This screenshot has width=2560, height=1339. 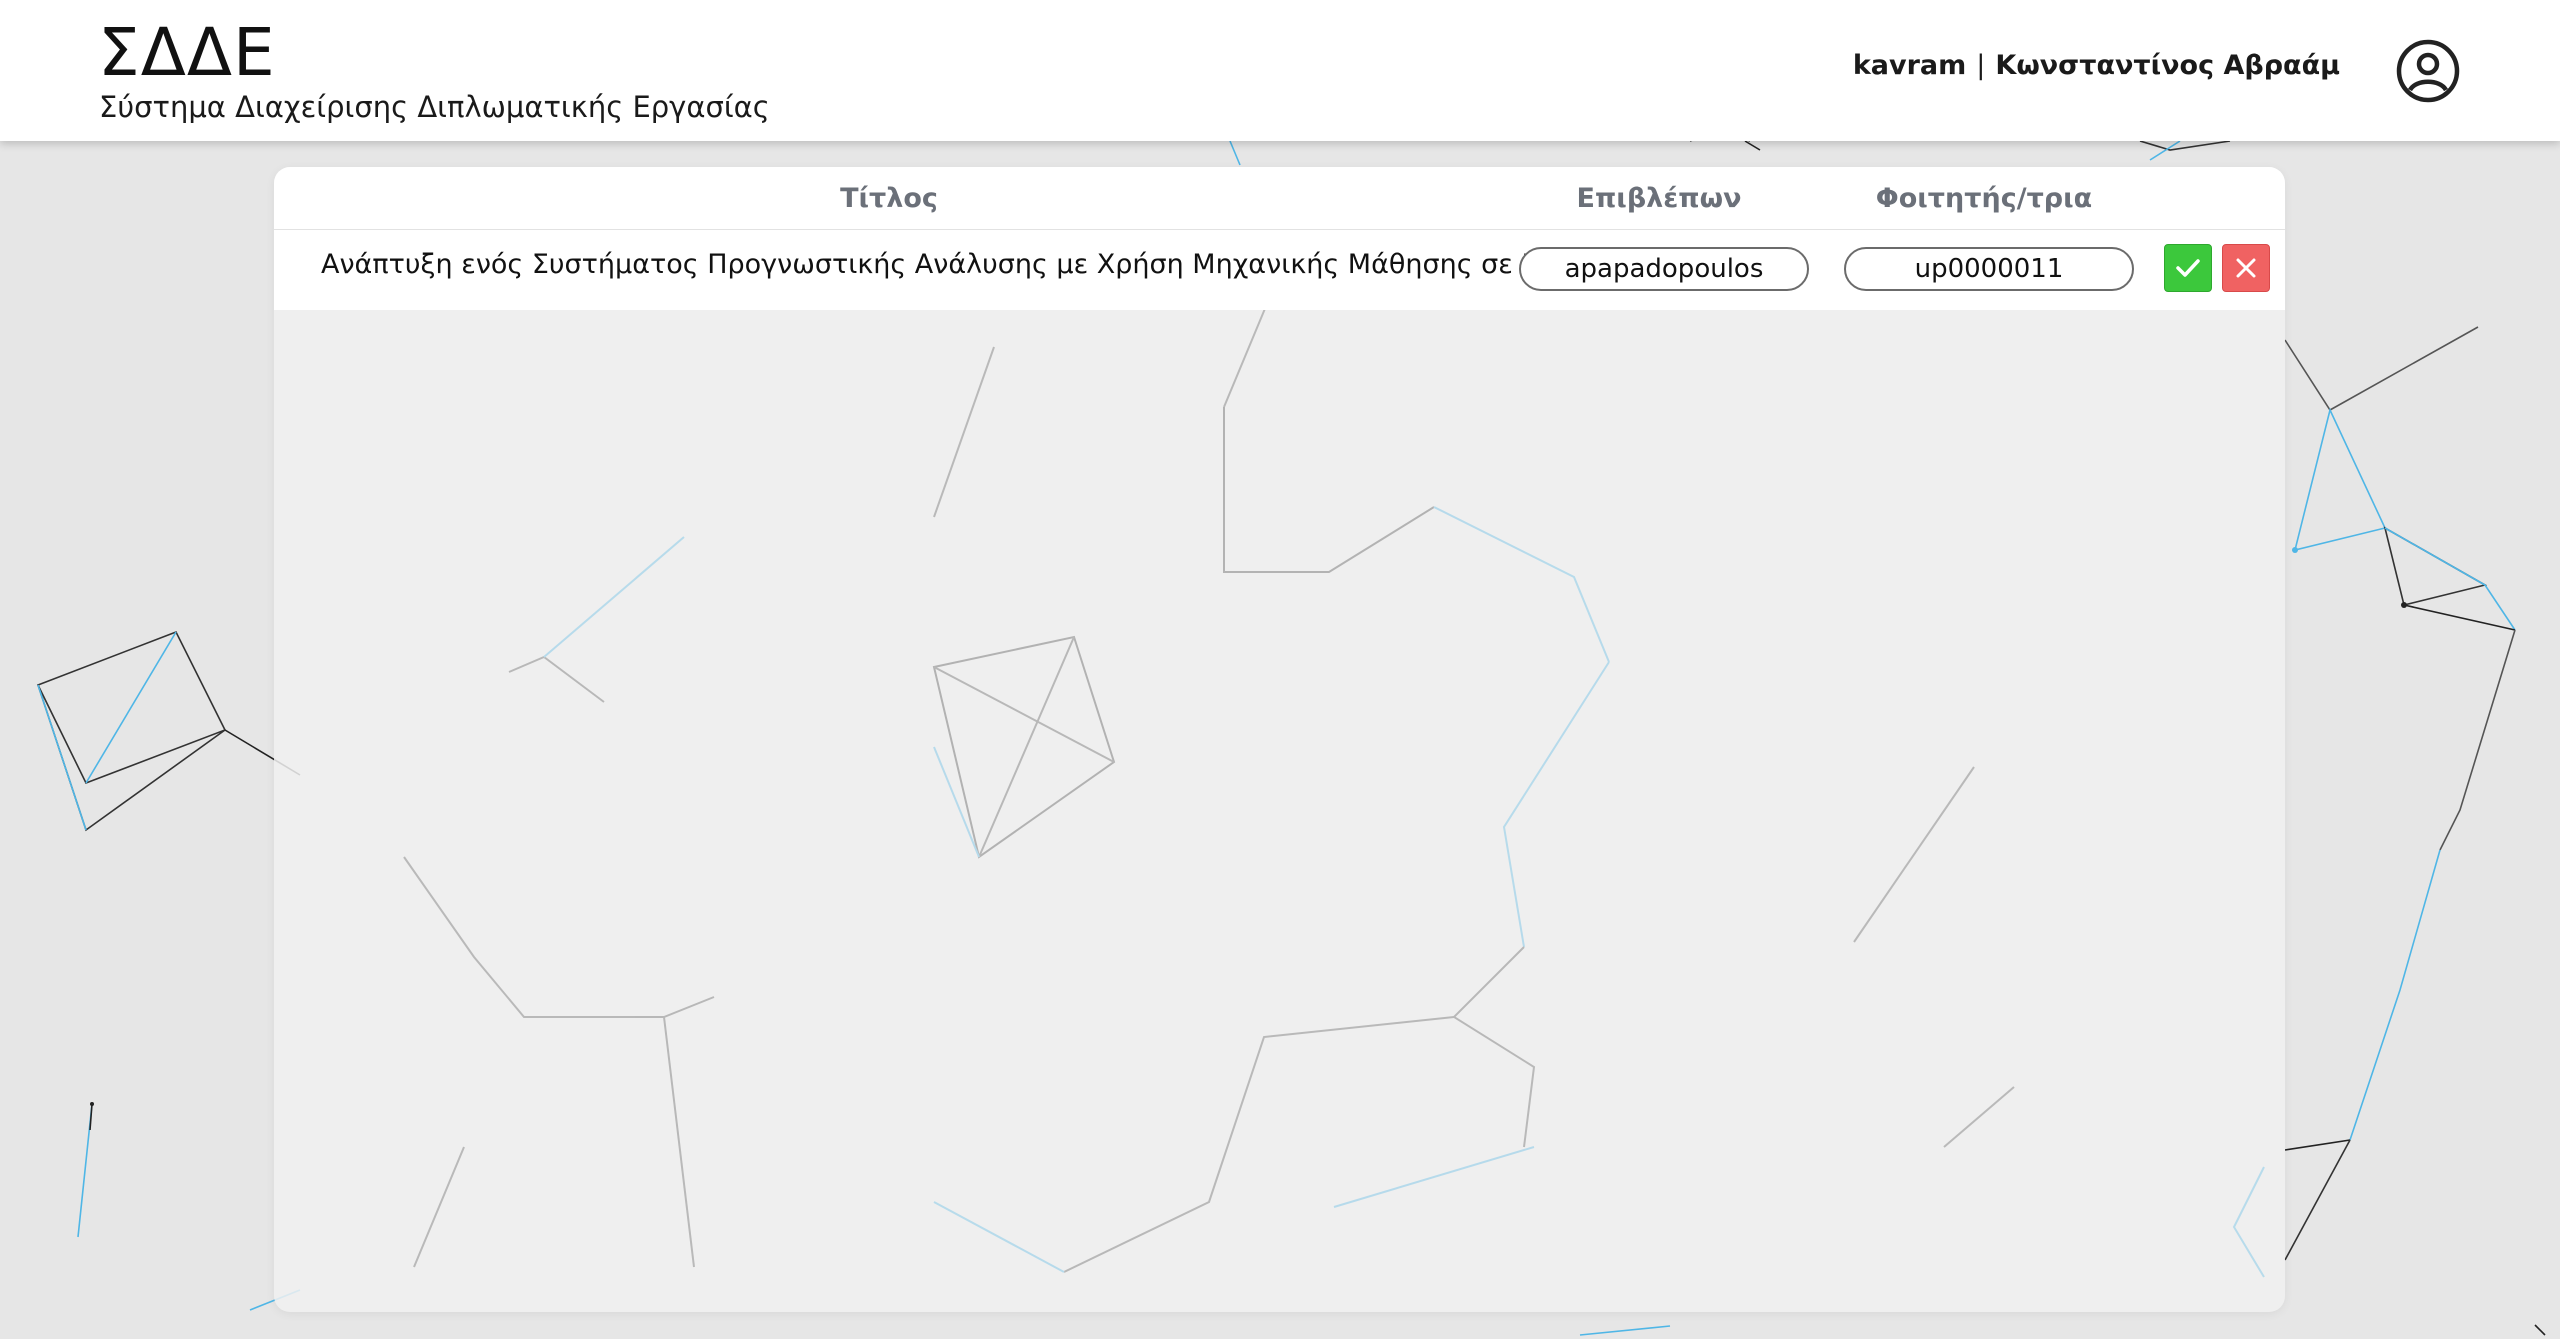 I want to click on column-header-student: Φοιτητής/τρια, so click(x=1984, y=198).